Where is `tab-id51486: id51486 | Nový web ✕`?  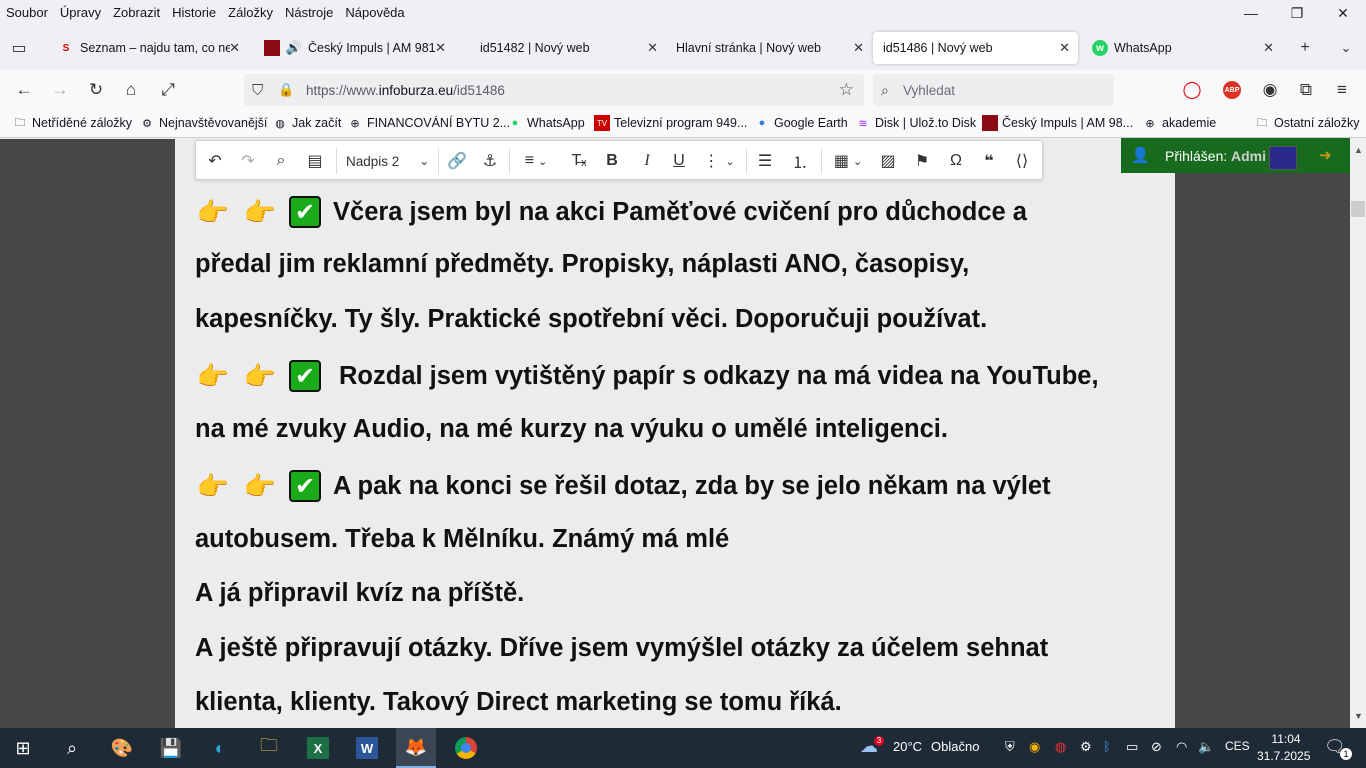 tab-id51486: id51486 | Nový web ✕ is located at coordinates (975, 48).